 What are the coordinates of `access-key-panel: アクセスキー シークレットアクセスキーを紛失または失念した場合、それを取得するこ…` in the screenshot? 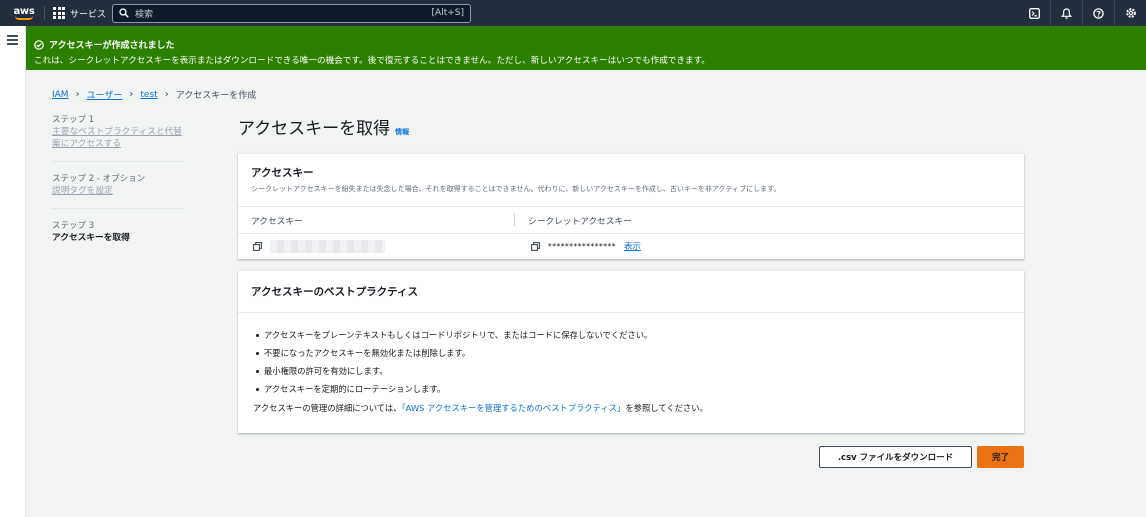 It's located at (631, 206).